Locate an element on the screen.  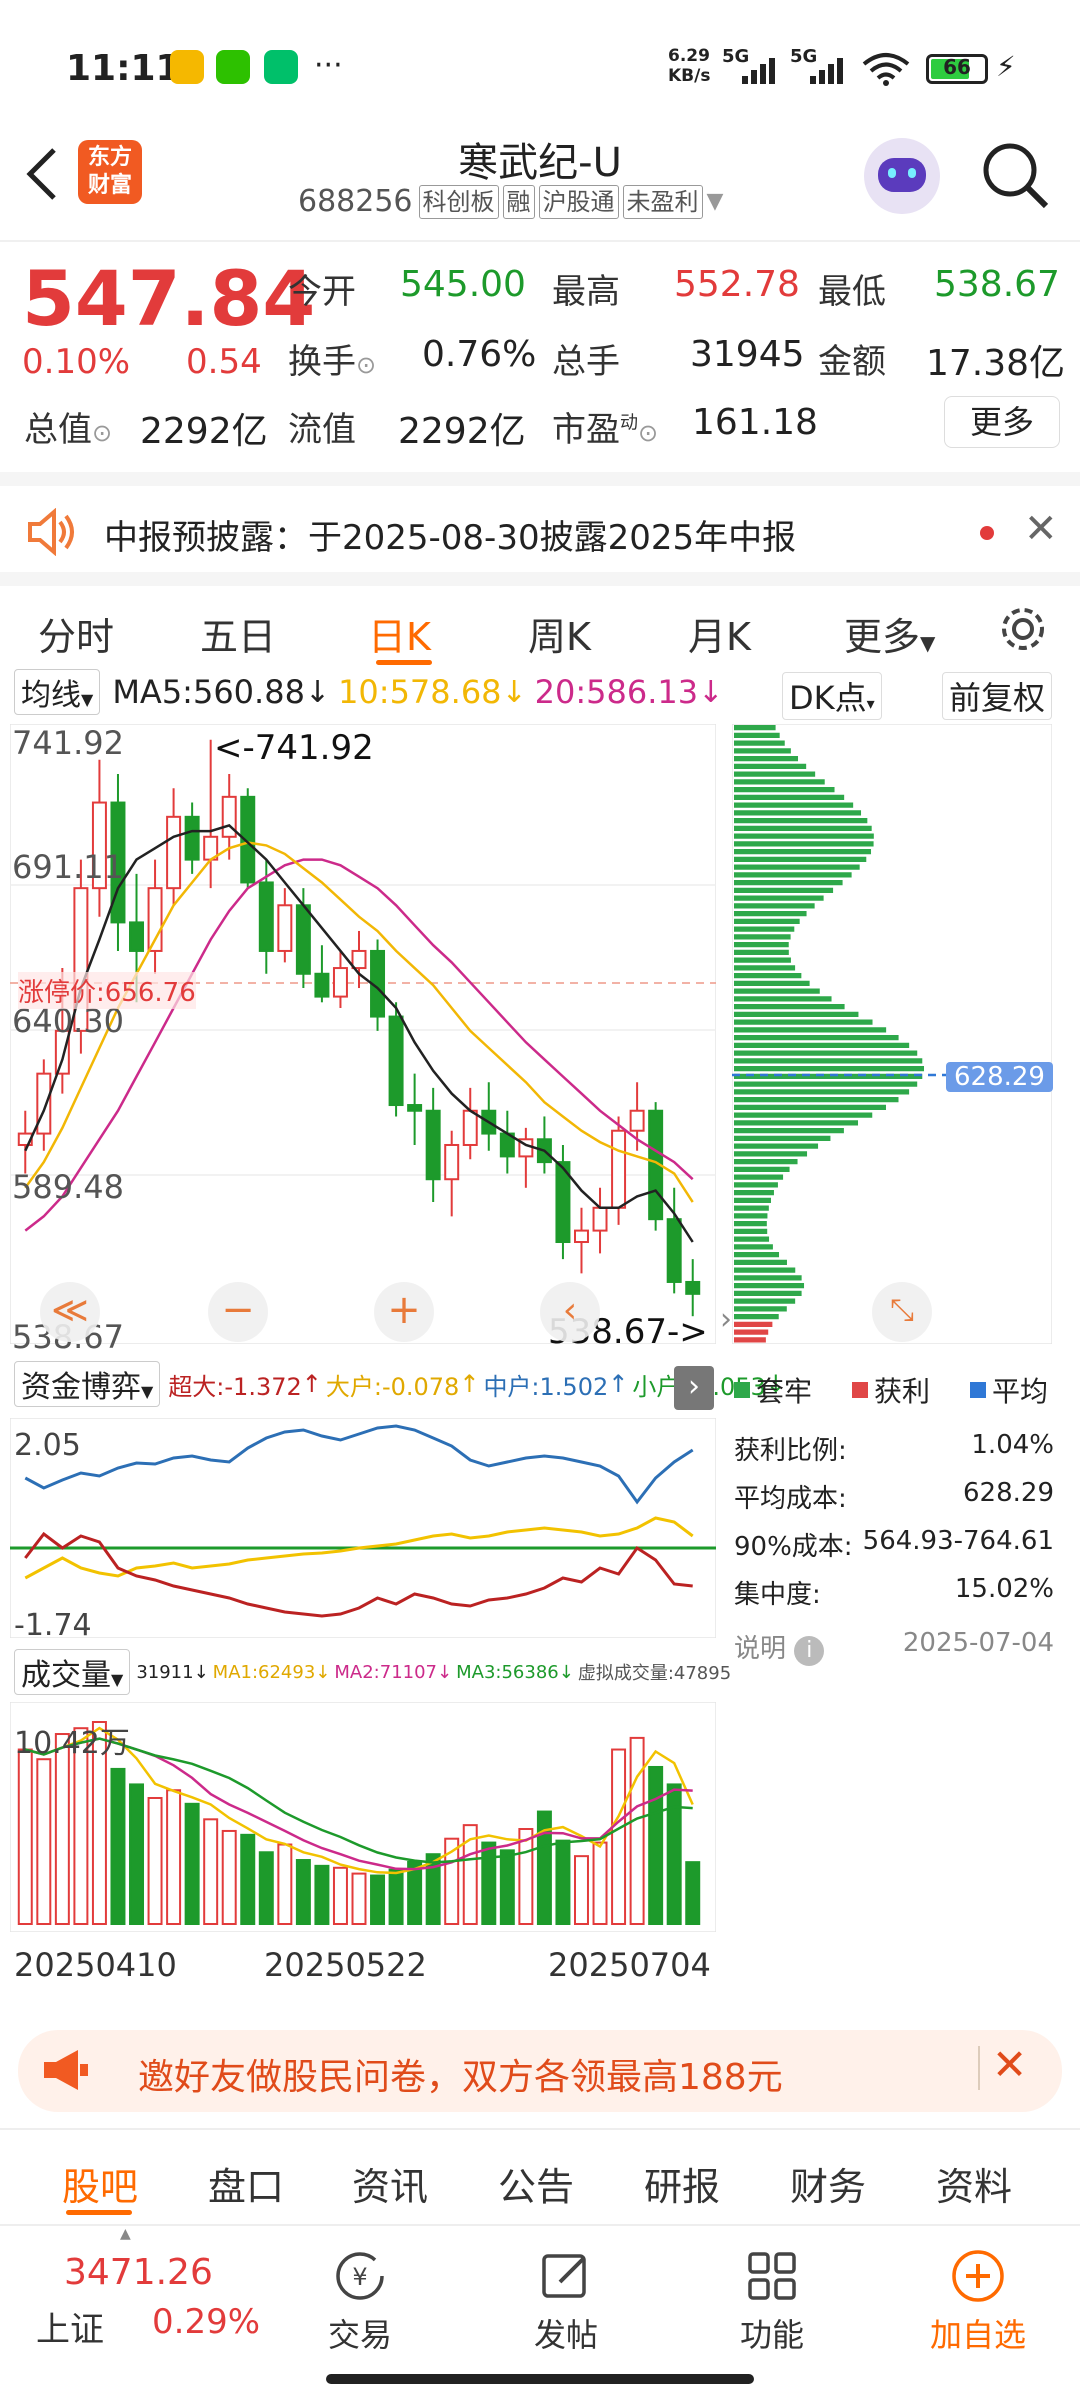
low-label: 最低 is located at coordinates (852, 292).